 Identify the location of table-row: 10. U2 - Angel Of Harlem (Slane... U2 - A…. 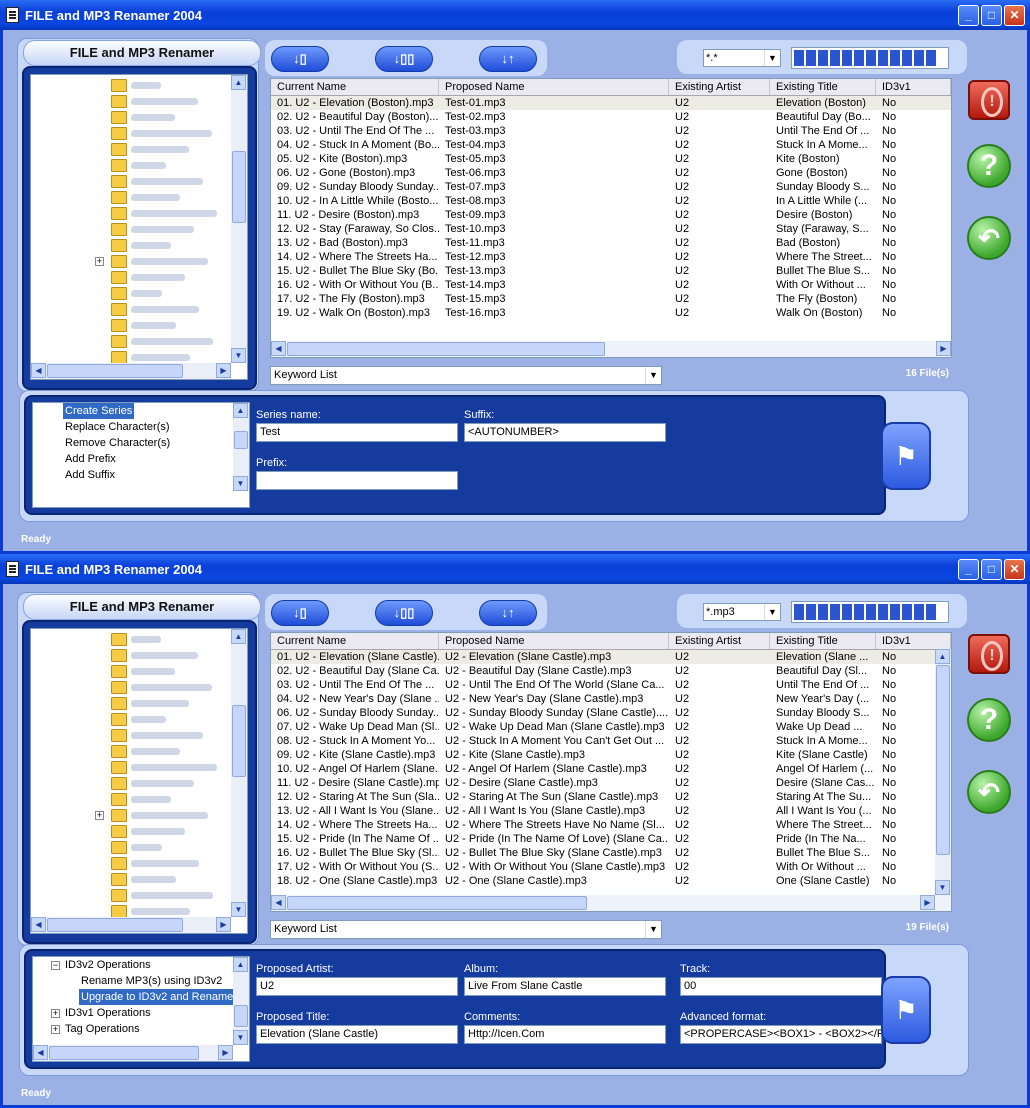
(611, 769).